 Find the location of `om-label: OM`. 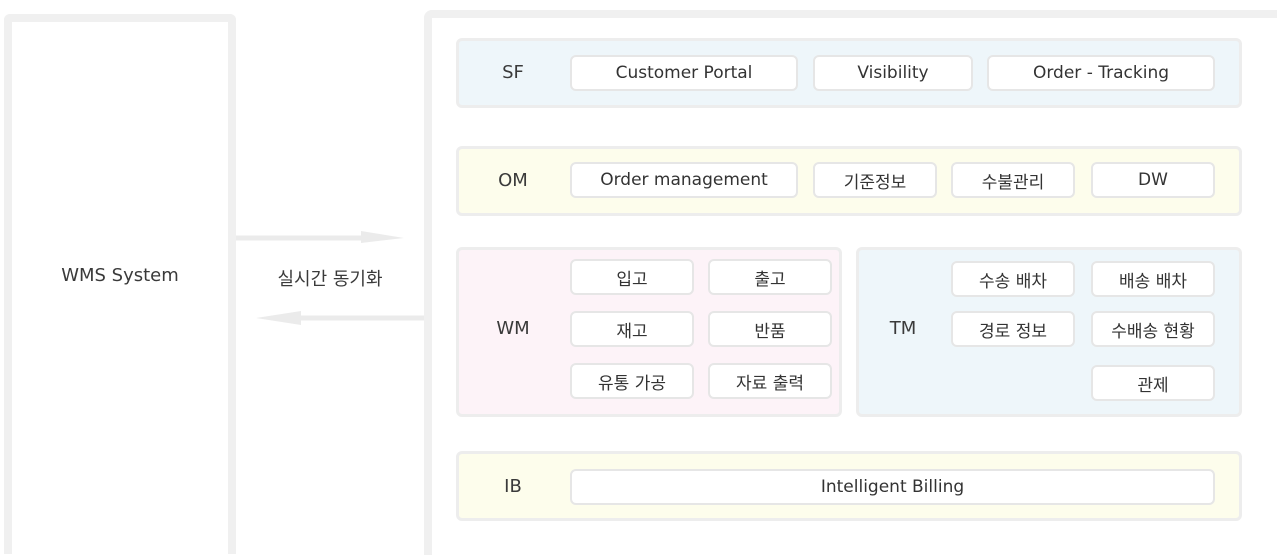

om-label: OM is located at coordinates (513, 180).